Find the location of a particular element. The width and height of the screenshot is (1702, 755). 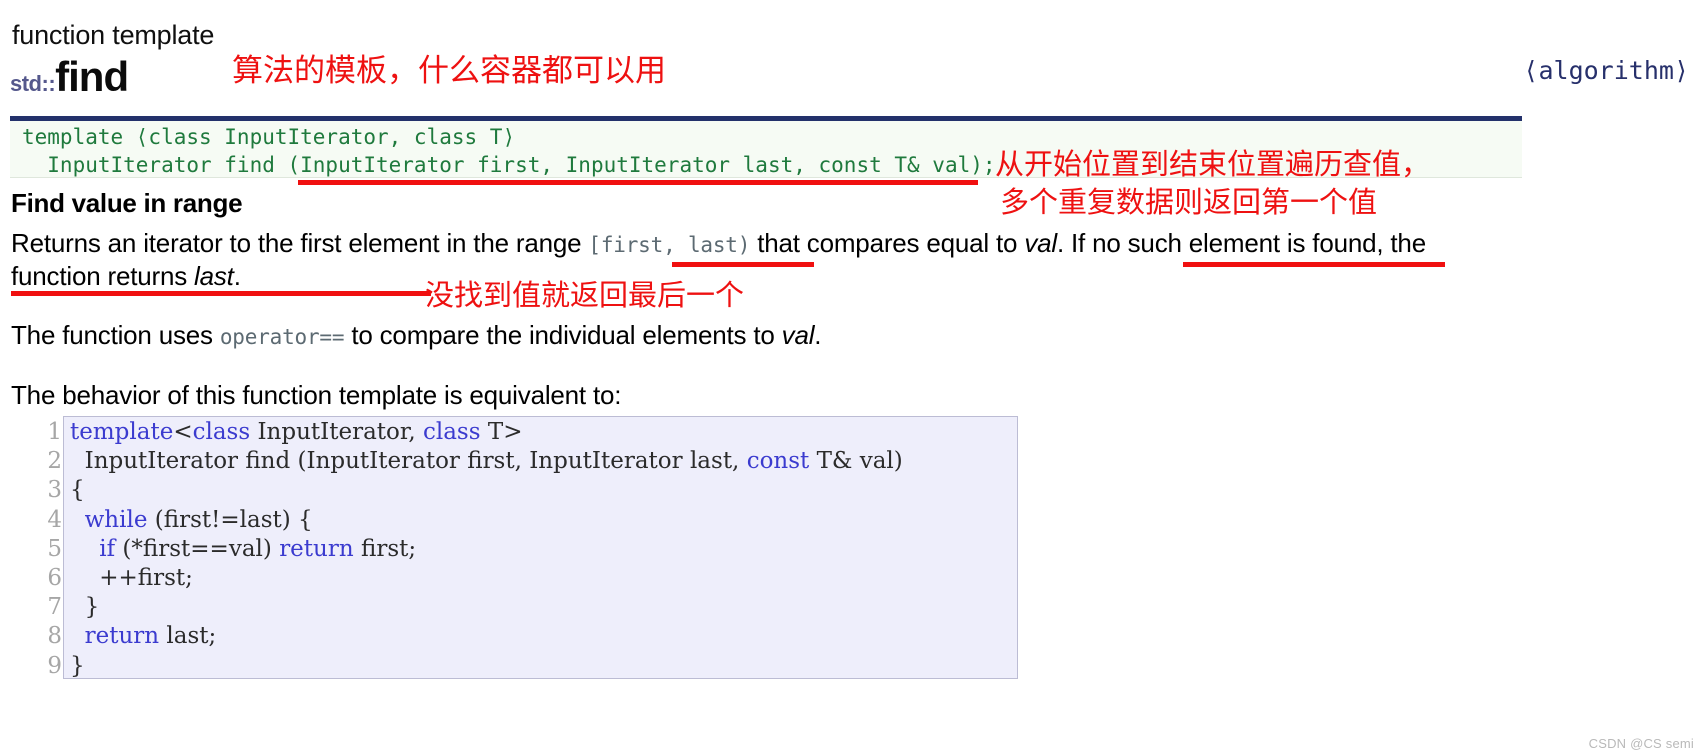

page-title: std::find is located at coordinates (69, 81).